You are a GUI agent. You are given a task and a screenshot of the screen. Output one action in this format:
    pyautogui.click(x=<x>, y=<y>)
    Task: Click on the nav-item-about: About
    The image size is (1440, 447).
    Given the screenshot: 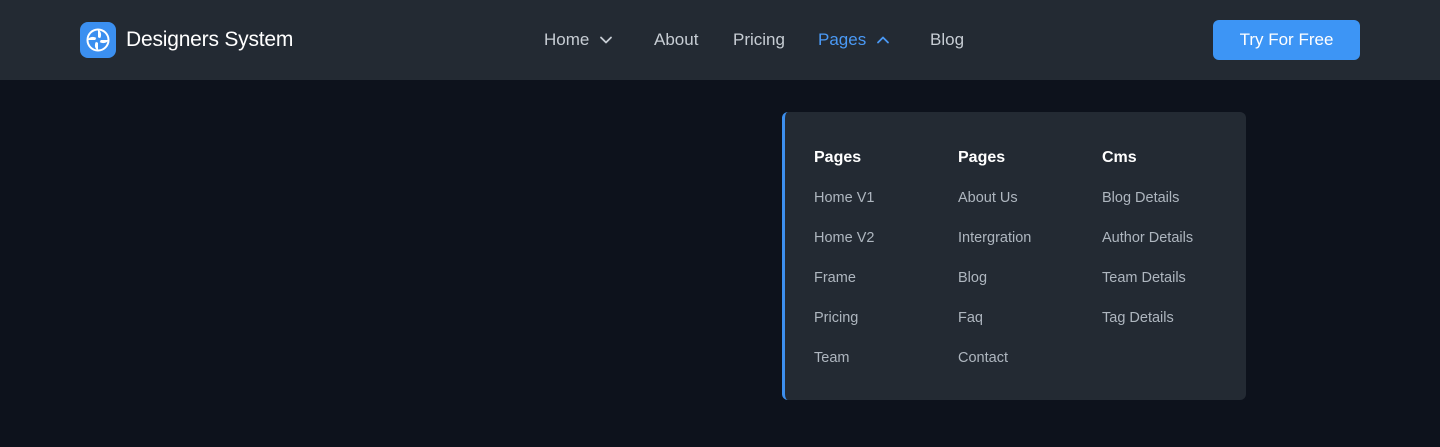 What is the action you would take?
    pyautogui.click(x=676, y=40)
    